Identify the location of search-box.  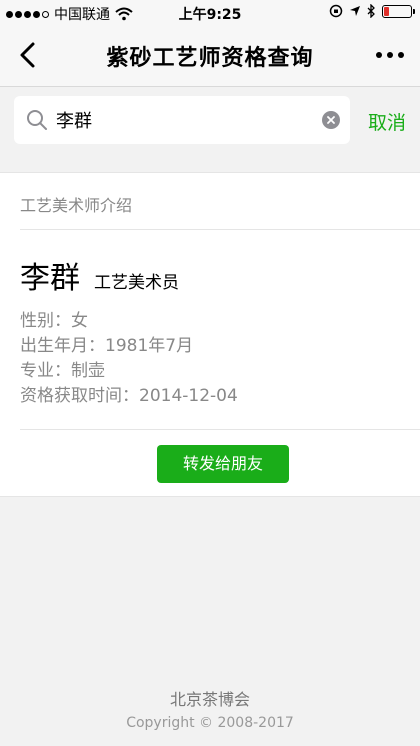
(182, 120).